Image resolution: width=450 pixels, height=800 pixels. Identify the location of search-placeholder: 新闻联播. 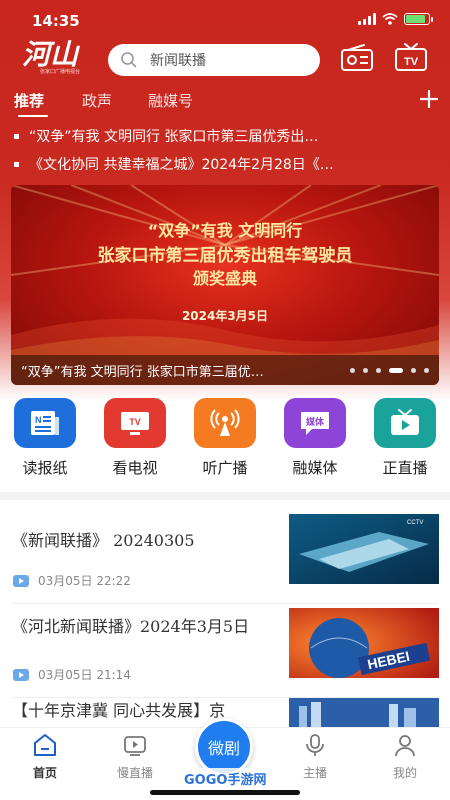
(178, 61).